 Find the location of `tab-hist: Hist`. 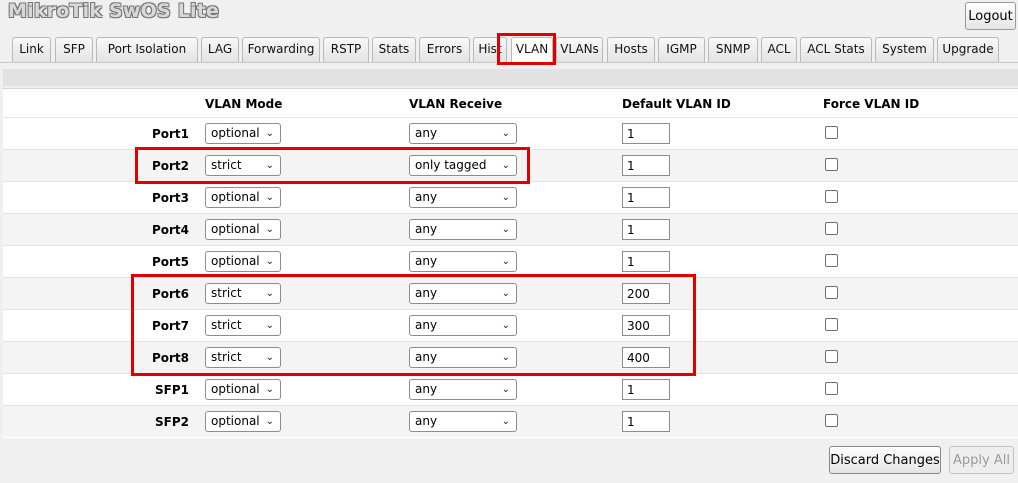

tab-hist: Hist is located at coordinates (490, 49).